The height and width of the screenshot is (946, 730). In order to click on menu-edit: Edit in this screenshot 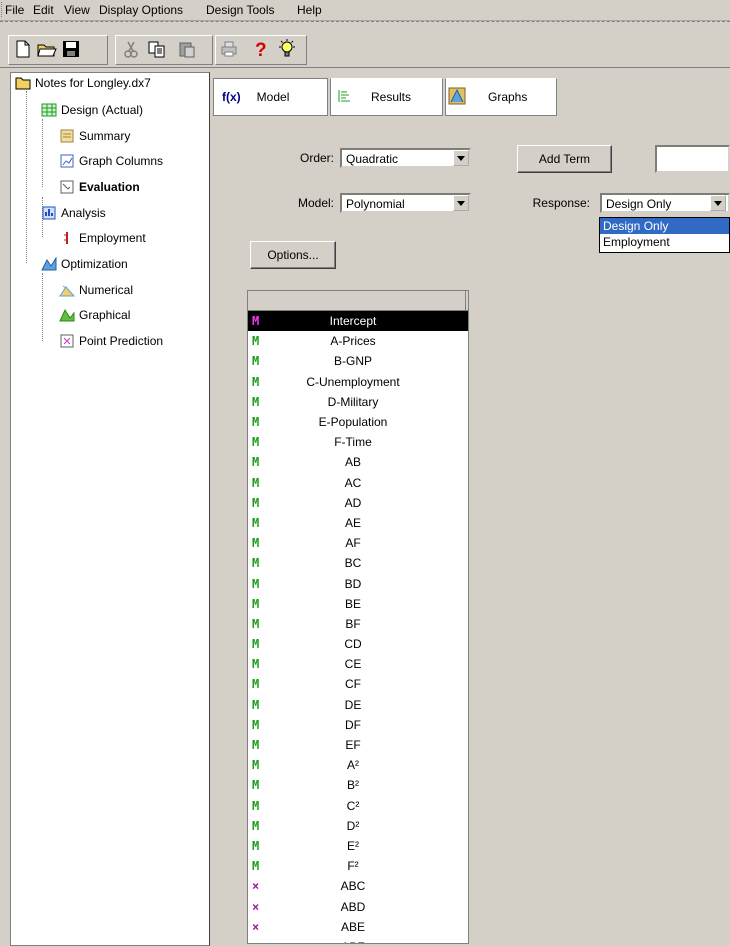, I will do `click(43, 10)`.